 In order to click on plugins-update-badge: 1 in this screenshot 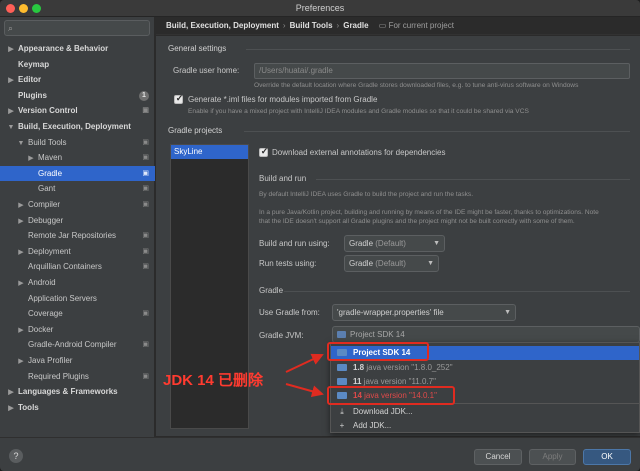, I will do `click(144, 95)`.